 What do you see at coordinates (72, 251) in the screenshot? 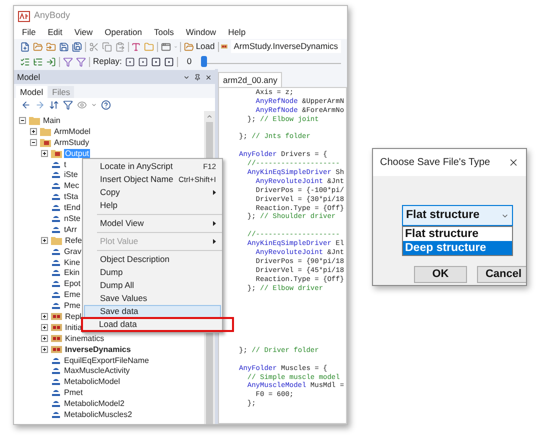
I see `tree-item: Grav` at bounding box center [72, 251].